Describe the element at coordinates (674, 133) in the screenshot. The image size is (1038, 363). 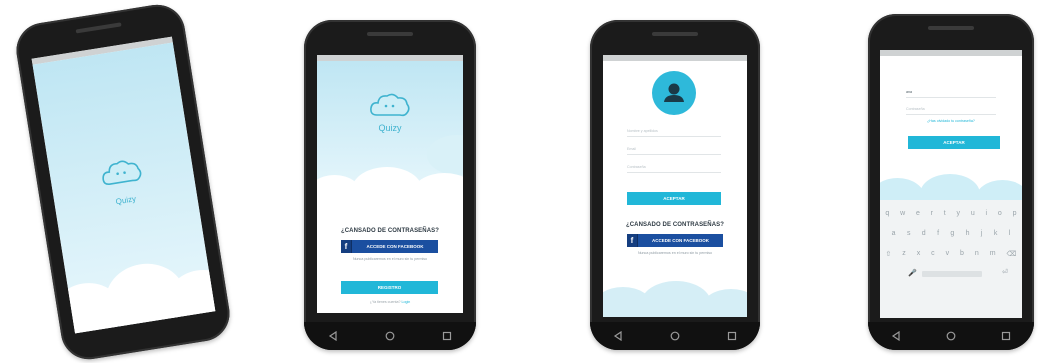
I see `name-field: Nombre y apellidos` at that location.